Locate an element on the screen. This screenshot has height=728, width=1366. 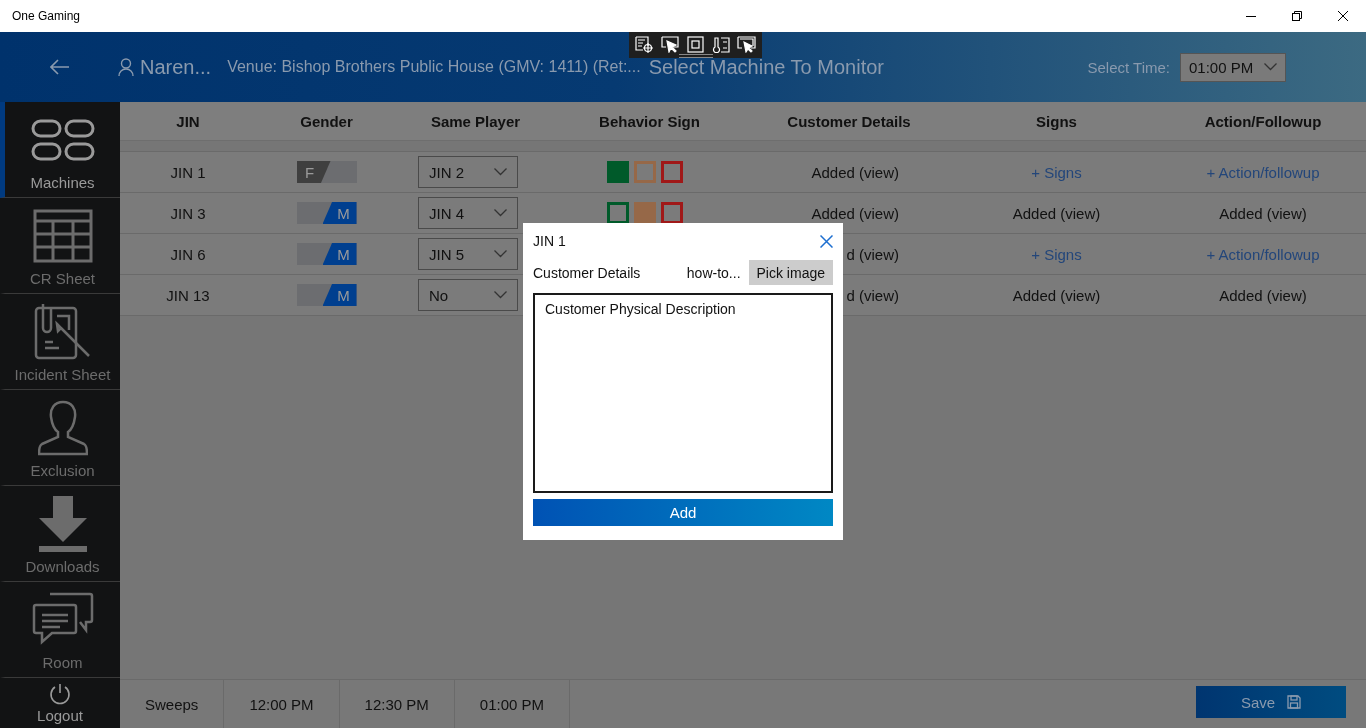
restore-icon is located at coordinates (1297, 16).